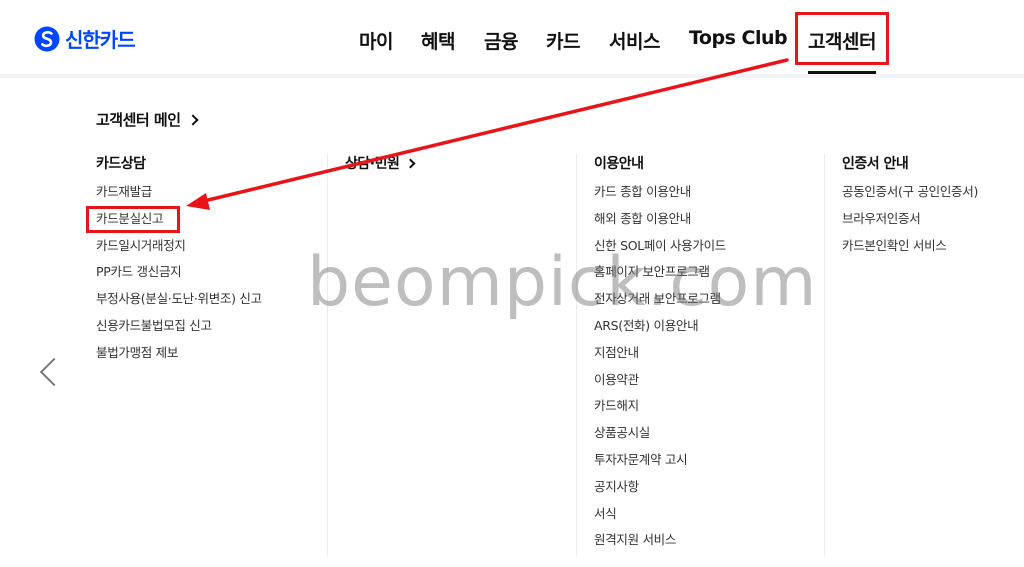 The width and height of the screenshot is (1024, 567). I want to click on nav-item-service: 서비스, so click(634, 40).